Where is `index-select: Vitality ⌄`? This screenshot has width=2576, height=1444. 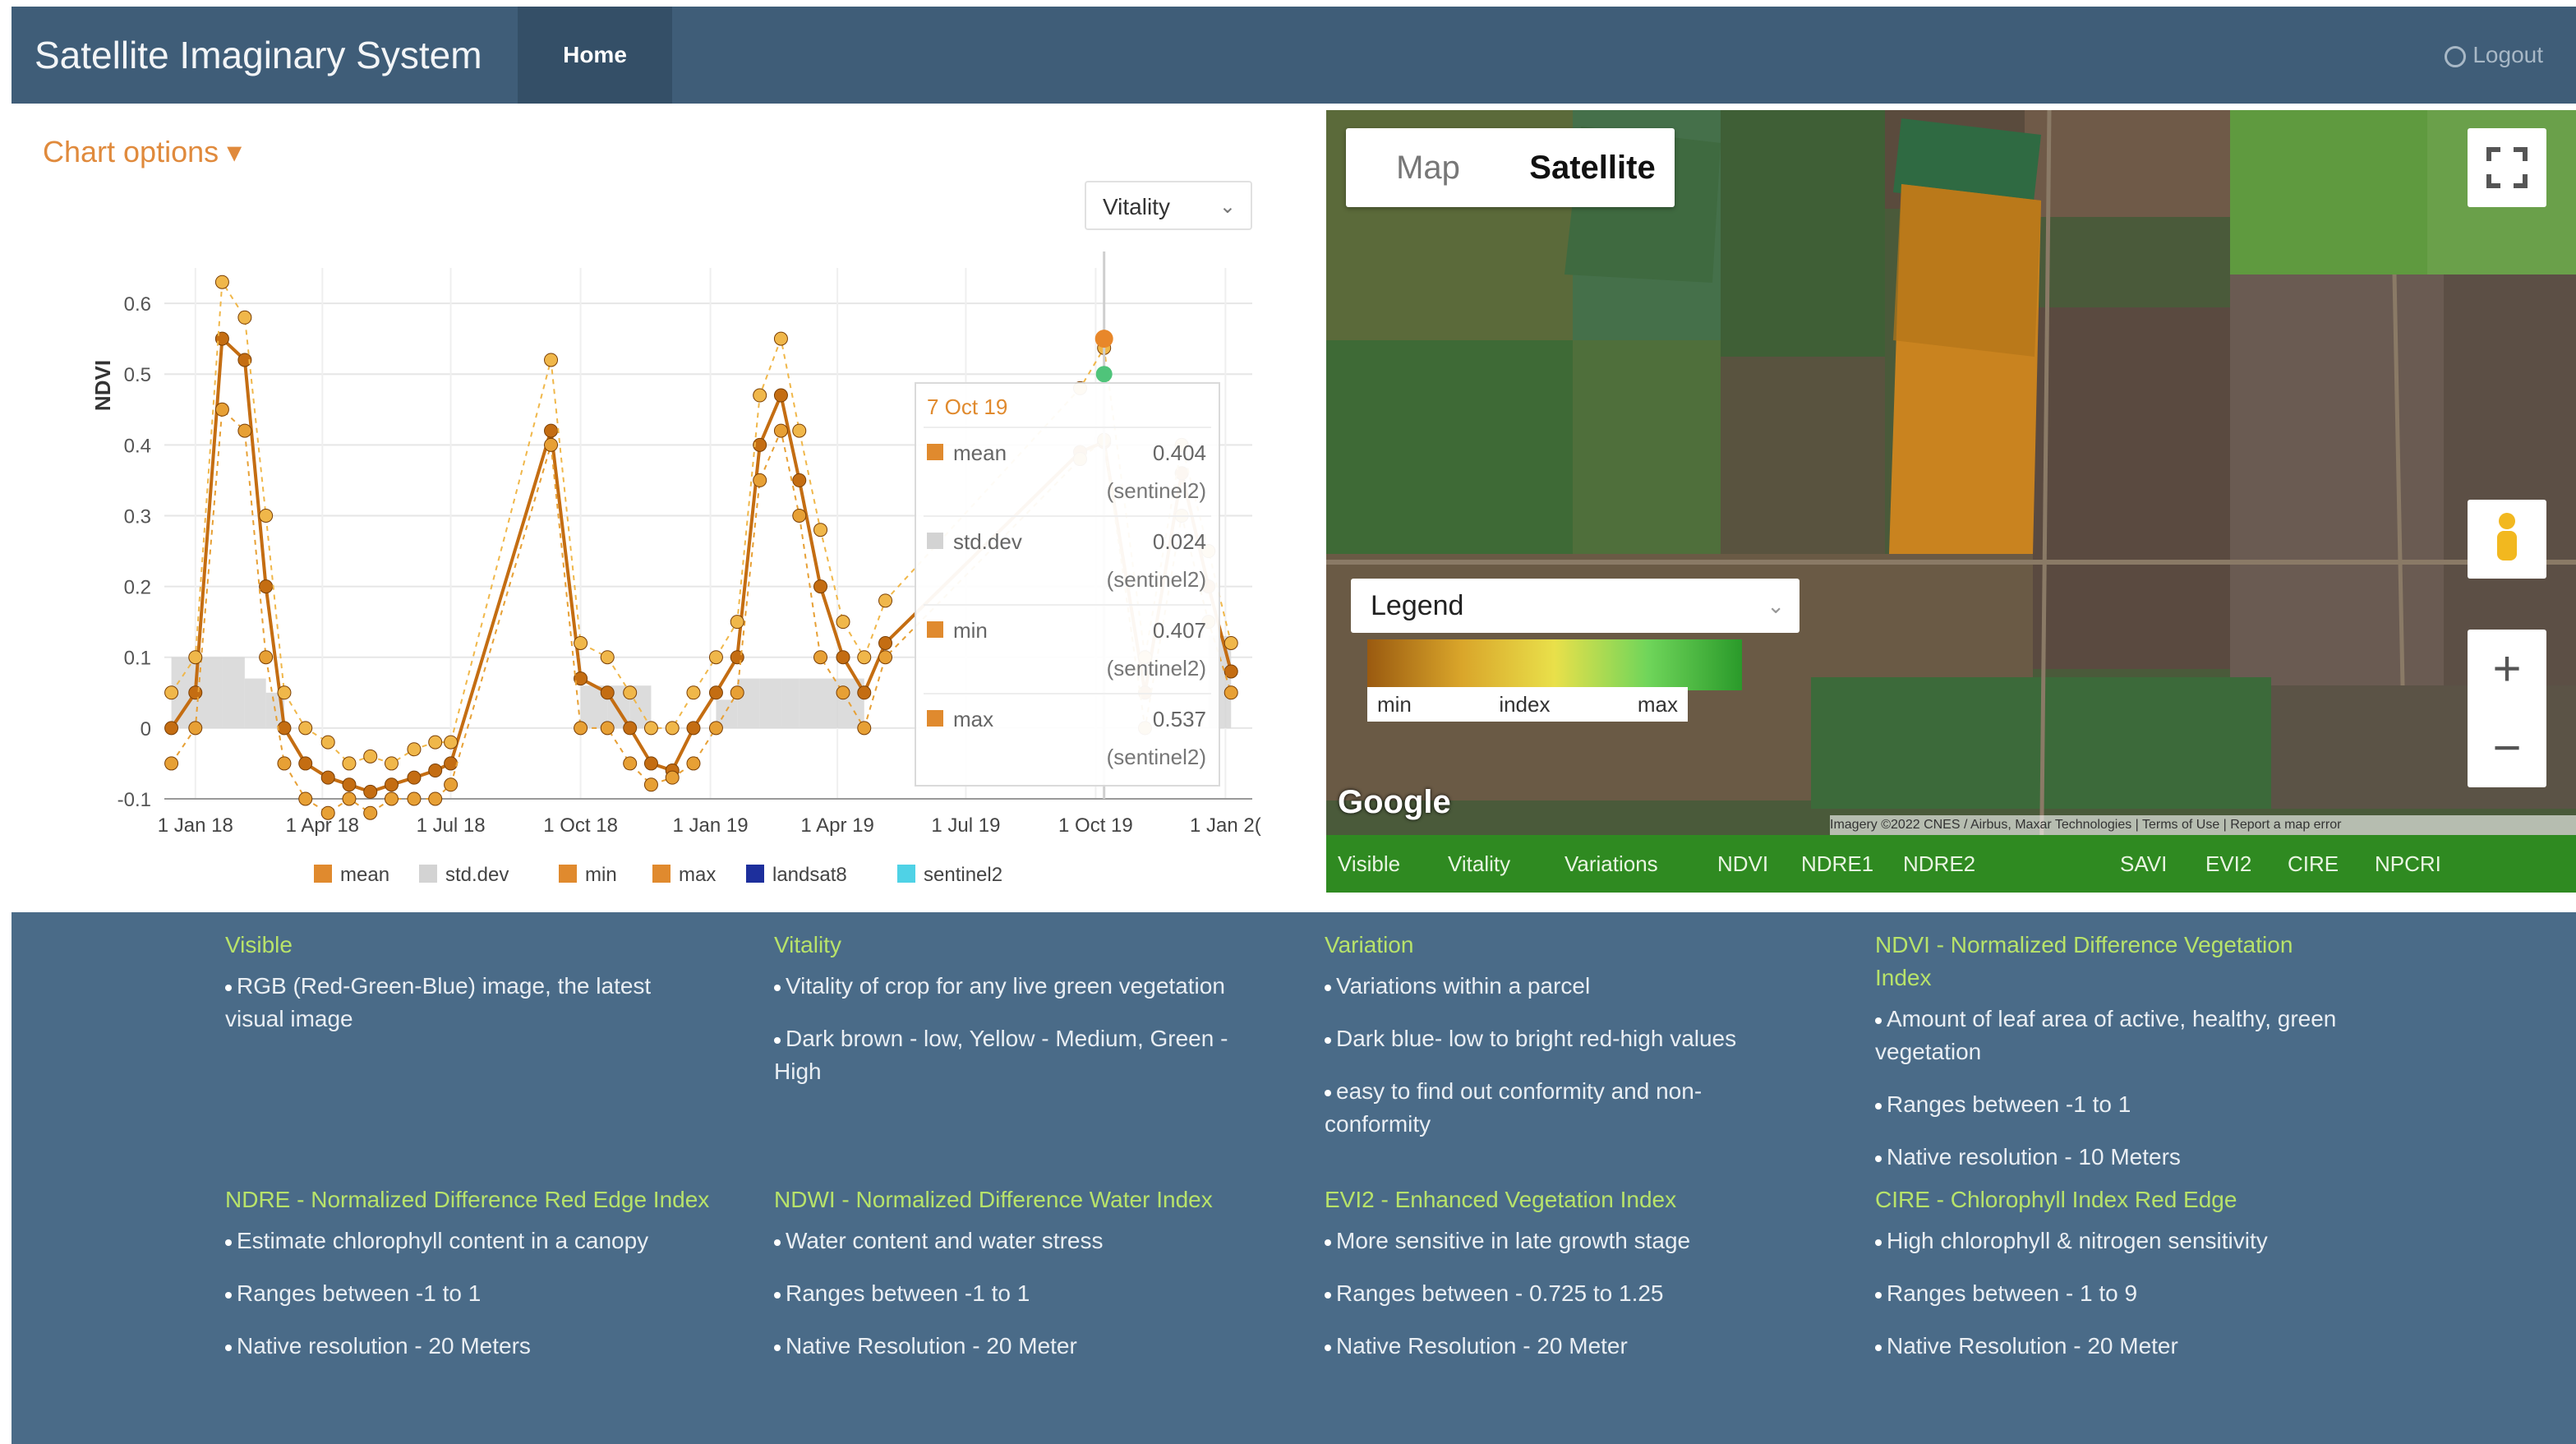 index-select: Vitality ⌄ is located at coordinates (1168, 206).